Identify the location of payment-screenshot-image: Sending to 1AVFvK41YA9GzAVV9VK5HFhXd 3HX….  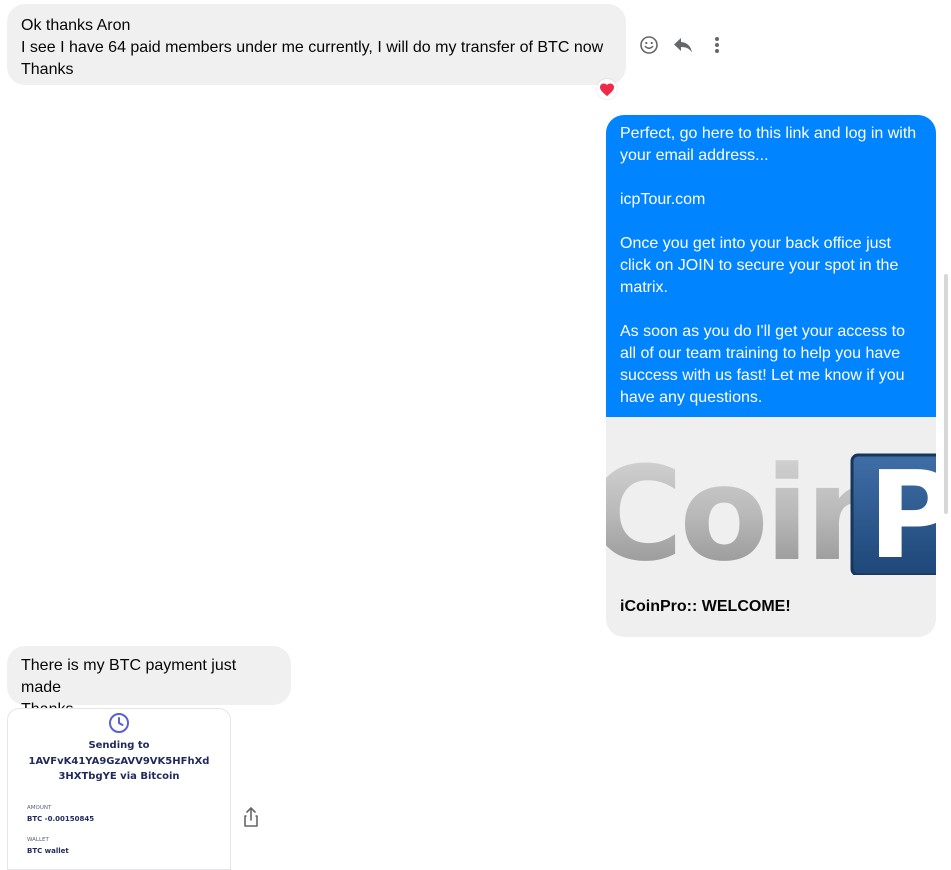
(119, 789).